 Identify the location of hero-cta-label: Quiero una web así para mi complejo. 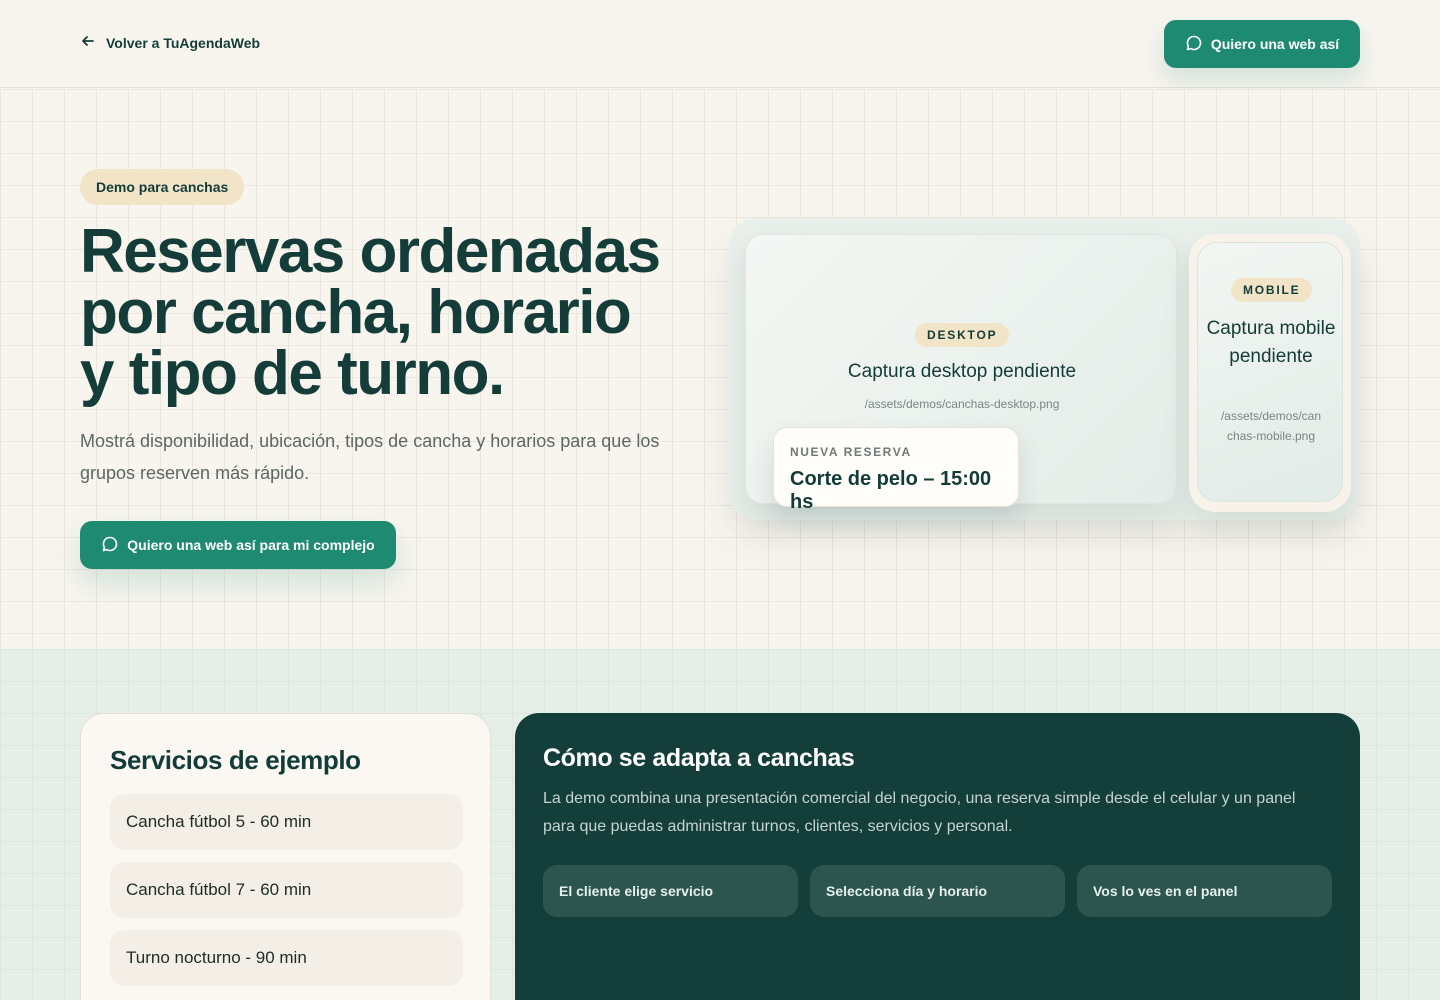
(251, 545).